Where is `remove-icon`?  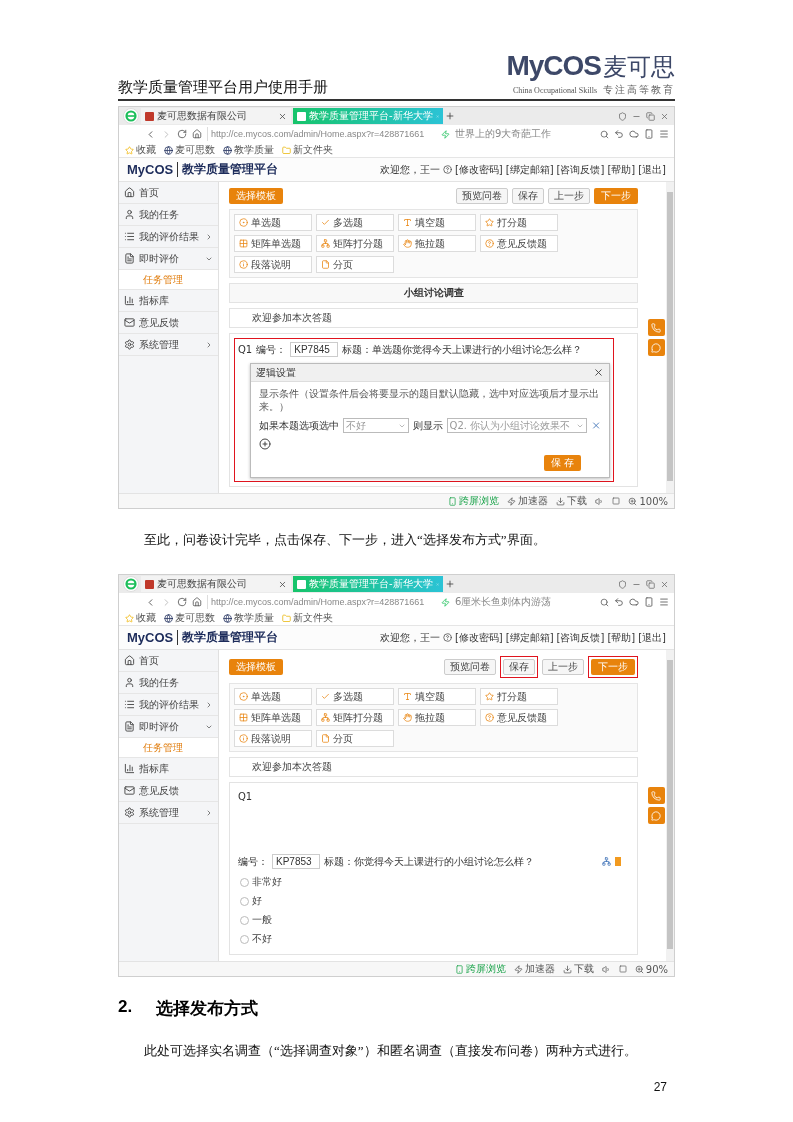
remove-icon is located at coordinates (595, 425).